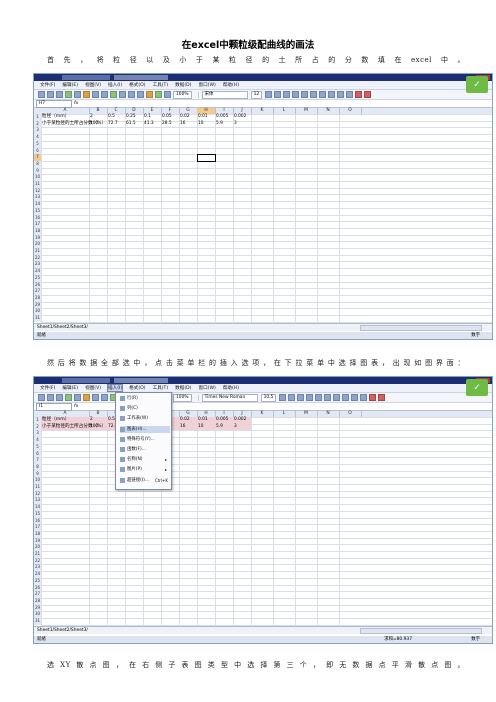  I want to click on font-select: Times New Roman, so click(229, 397).